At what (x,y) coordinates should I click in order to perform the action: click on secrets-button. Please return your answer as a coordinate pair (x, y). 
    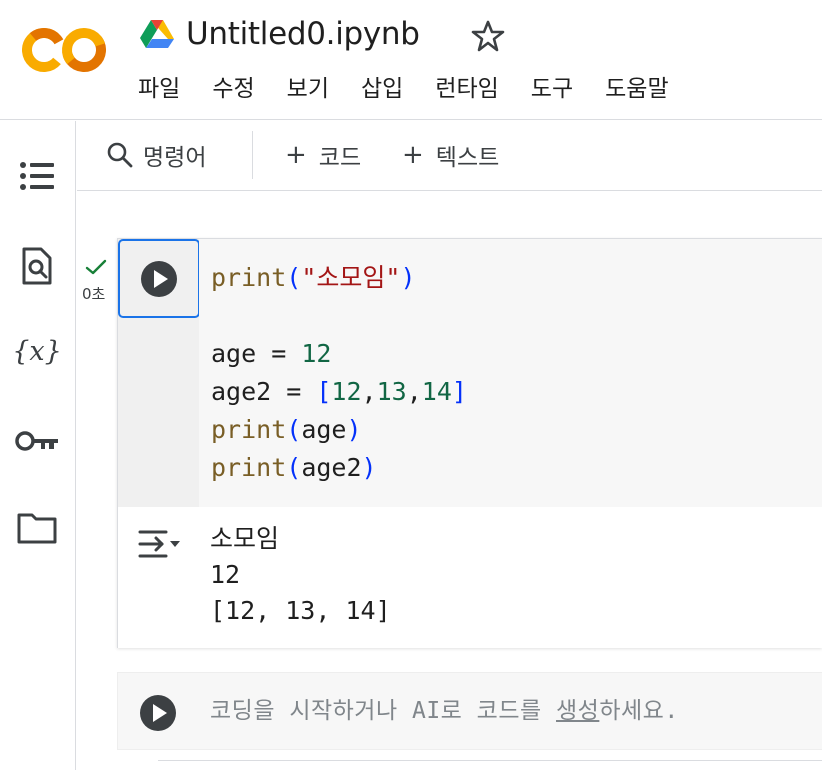
    Looking at the image, I should click on (37, 441).